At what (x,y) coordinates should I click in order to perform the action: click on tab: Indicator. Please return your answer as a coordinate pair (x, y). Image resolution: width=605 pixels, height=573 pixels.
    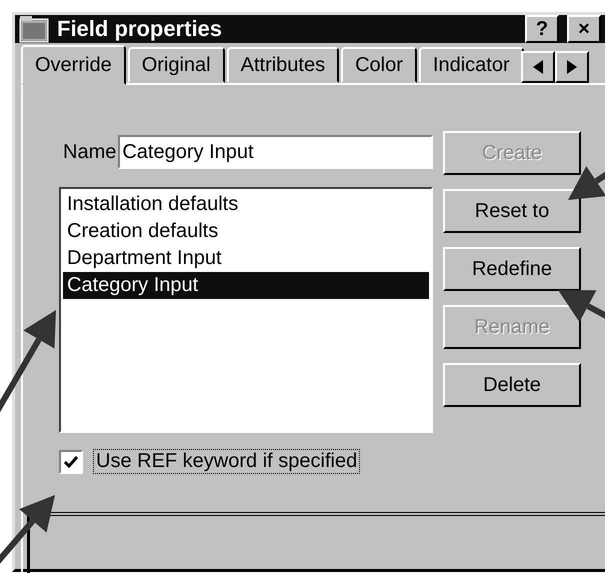
    Looking at the image, I should click on (471, 65).